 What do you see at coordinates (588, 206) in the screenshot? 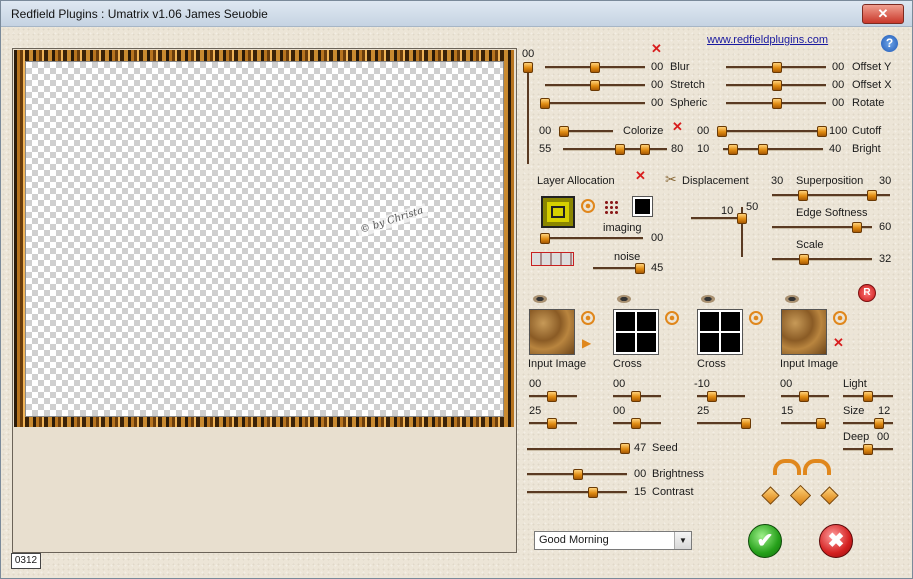
I see `layer-power-icon` at bounding box center [588, 206].